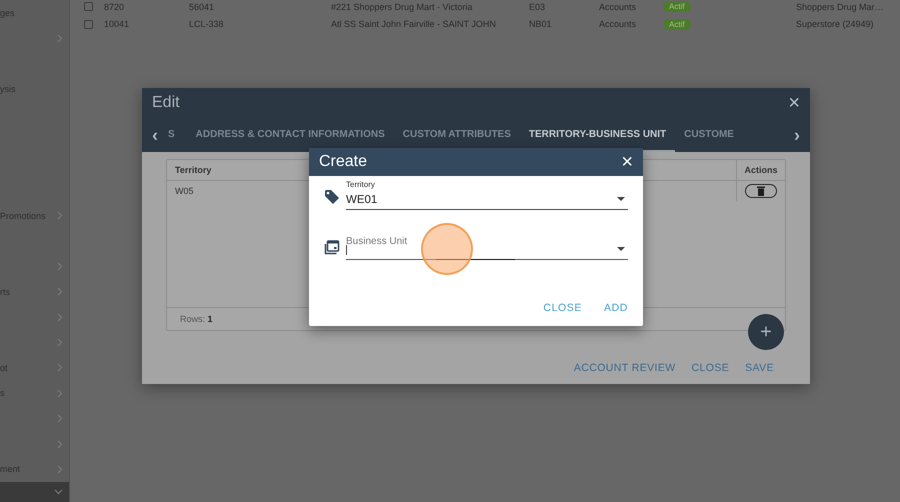 The height and width of the screenshot is (502, 900). Describe the element at coordinates (402, 7) in the screenshot. I see `table-cell-text: #221 Shoppers Drug Mart - Victoria` at that location.